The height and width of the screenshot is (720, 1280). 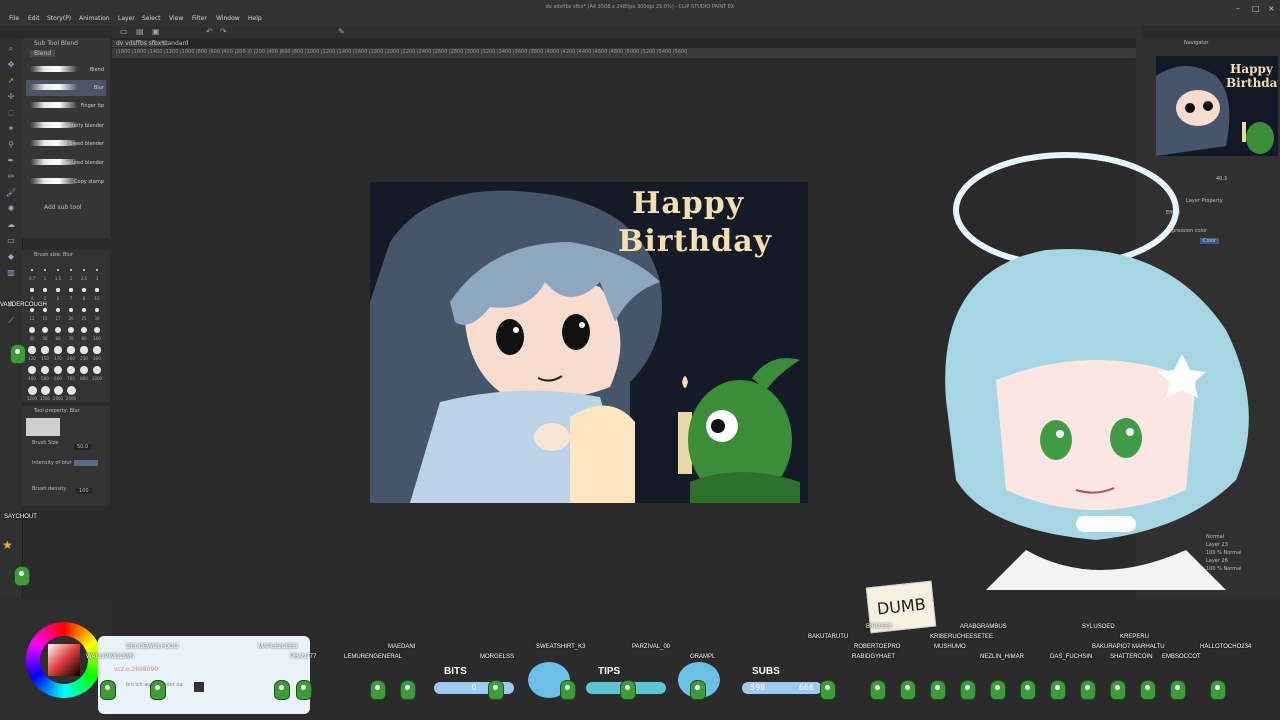 I want to click on brush-size-option: 80, so click(x=84, y=333).